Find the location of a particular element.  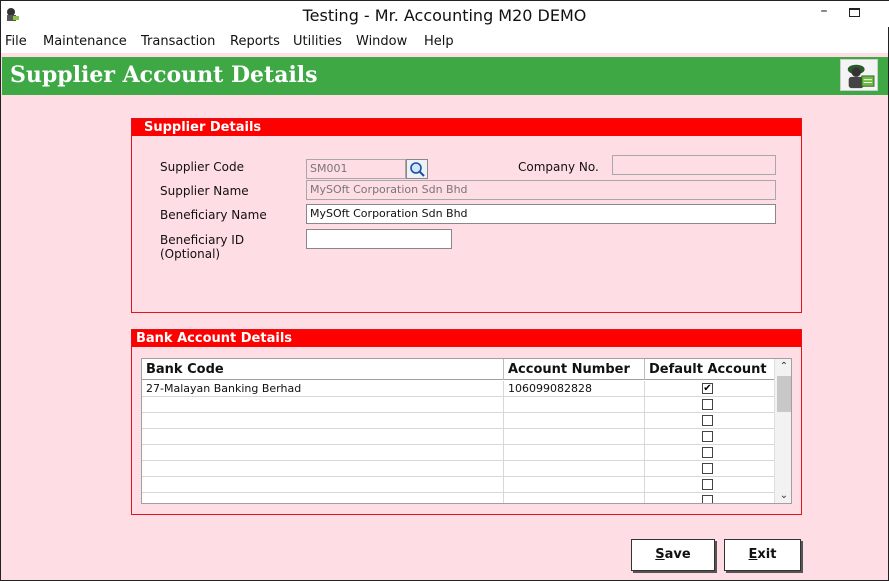

magnifier-icon is located at coordinates (417, 169).